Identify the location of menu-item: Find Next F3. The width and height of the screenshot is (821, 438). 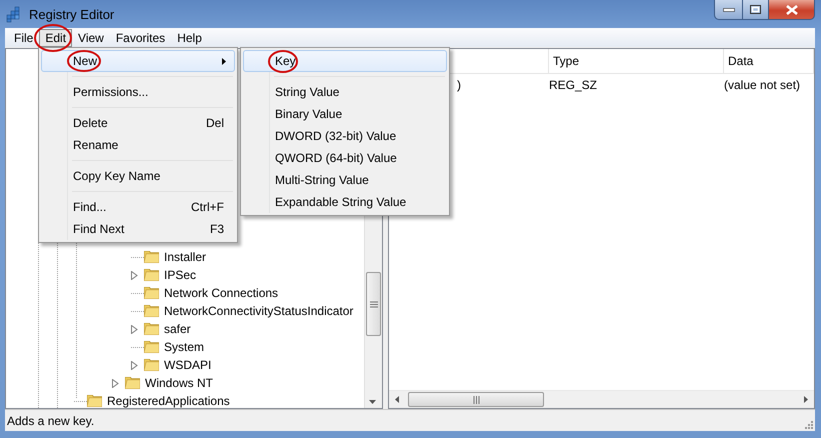
(138, 229).